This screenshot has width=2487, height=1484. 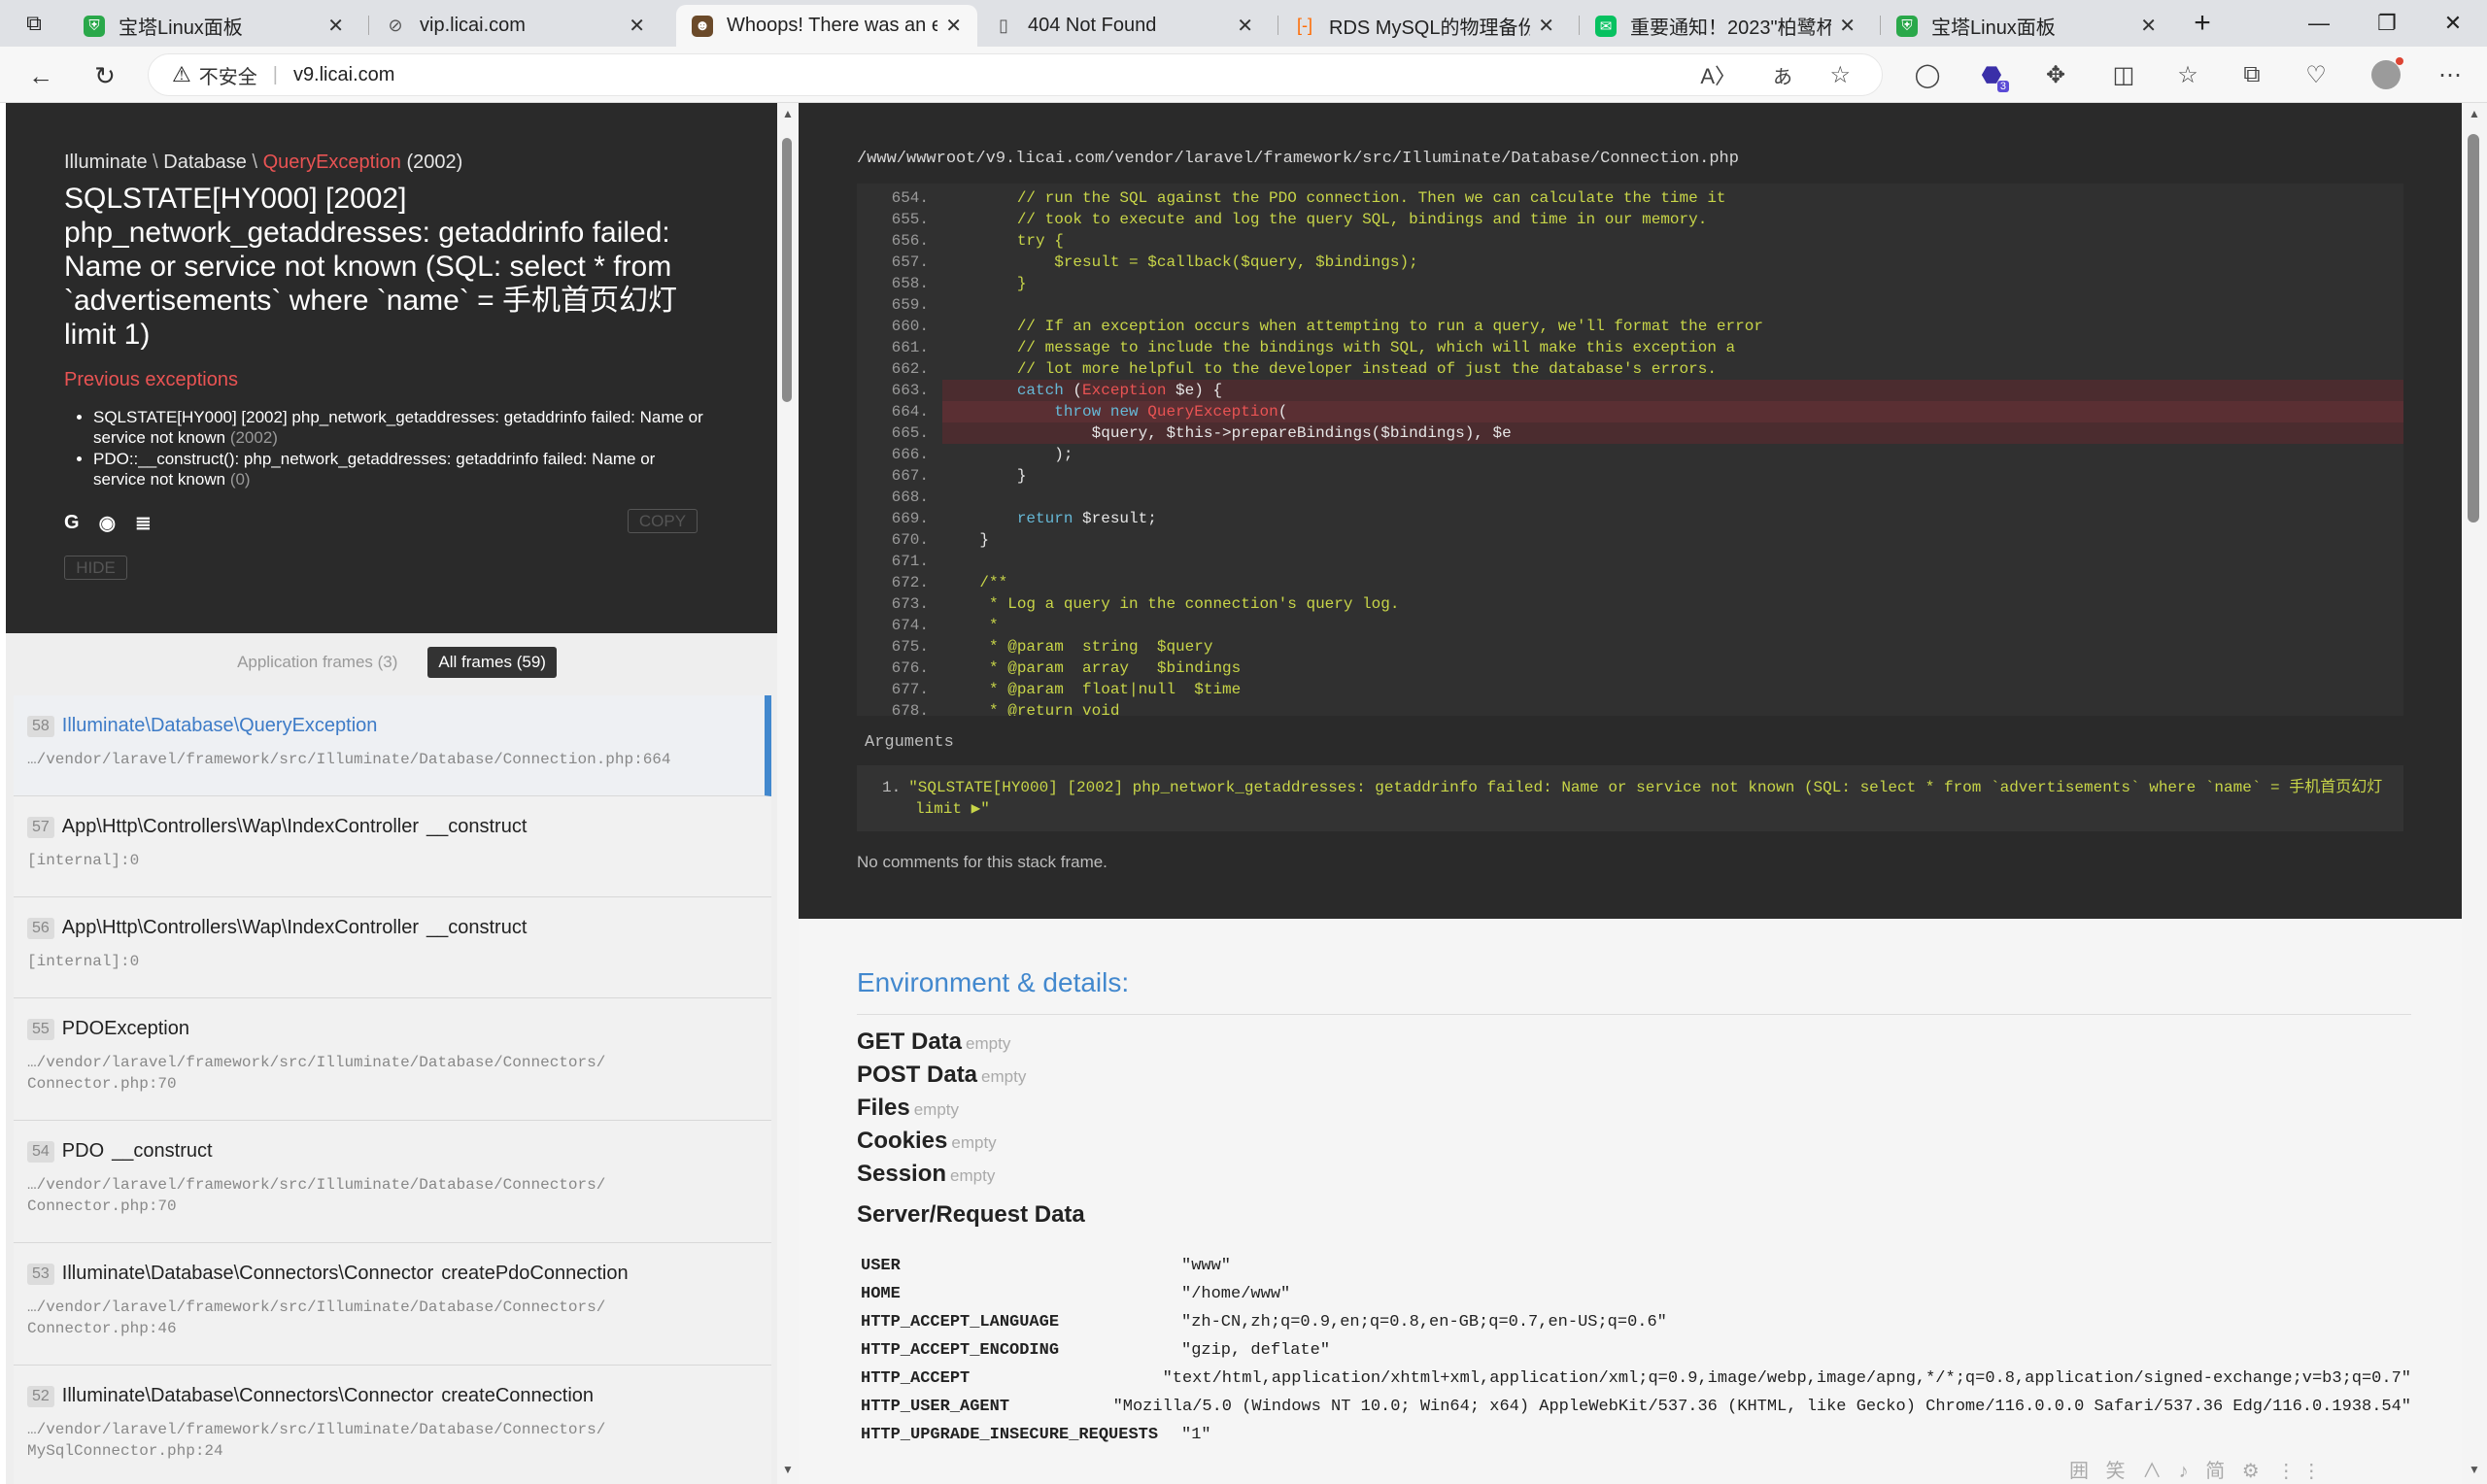 What do you see at coordinates (1256, 1350) in the screenshot?
I see `server-data-value: "gzip, deflate"` at bounding box center [1256, 1350].